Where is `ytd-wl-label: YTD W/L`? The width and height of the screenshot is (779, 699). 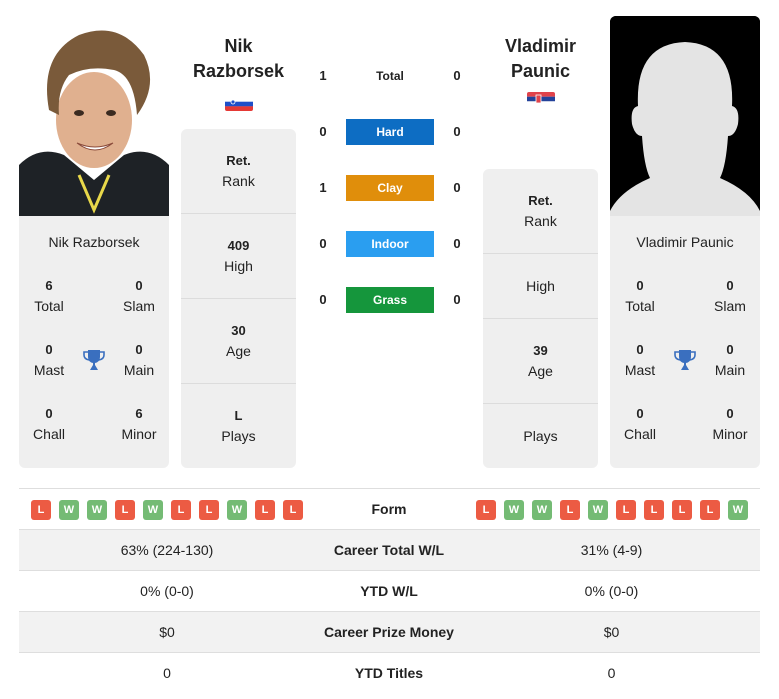
ytd-wl-label: YTD W/L is located at coordinates (389, 591).